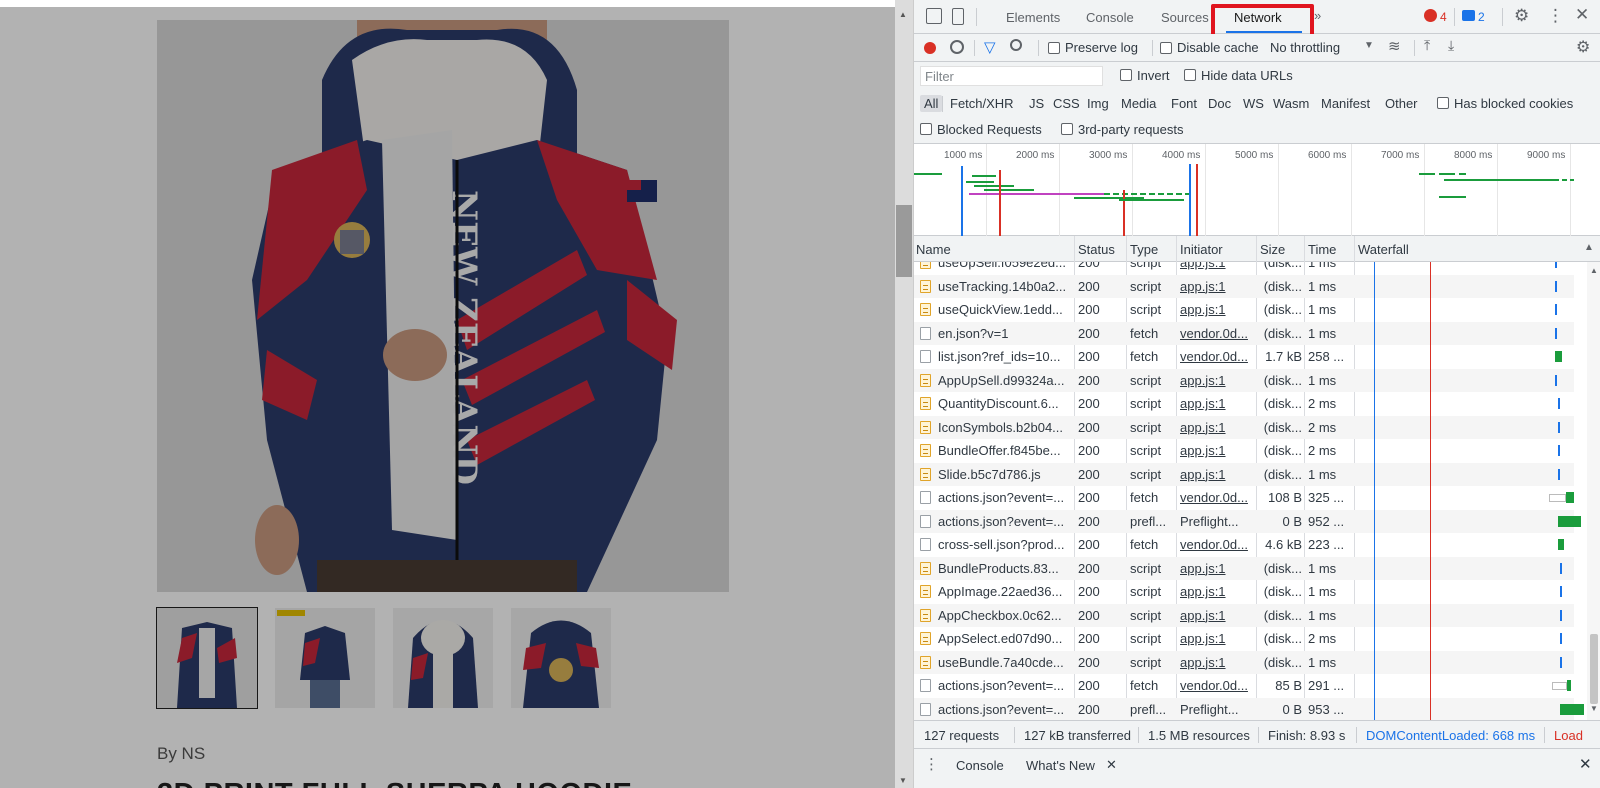  I want to click on drawer-menu-icon: ⋮, so click(931, 764).